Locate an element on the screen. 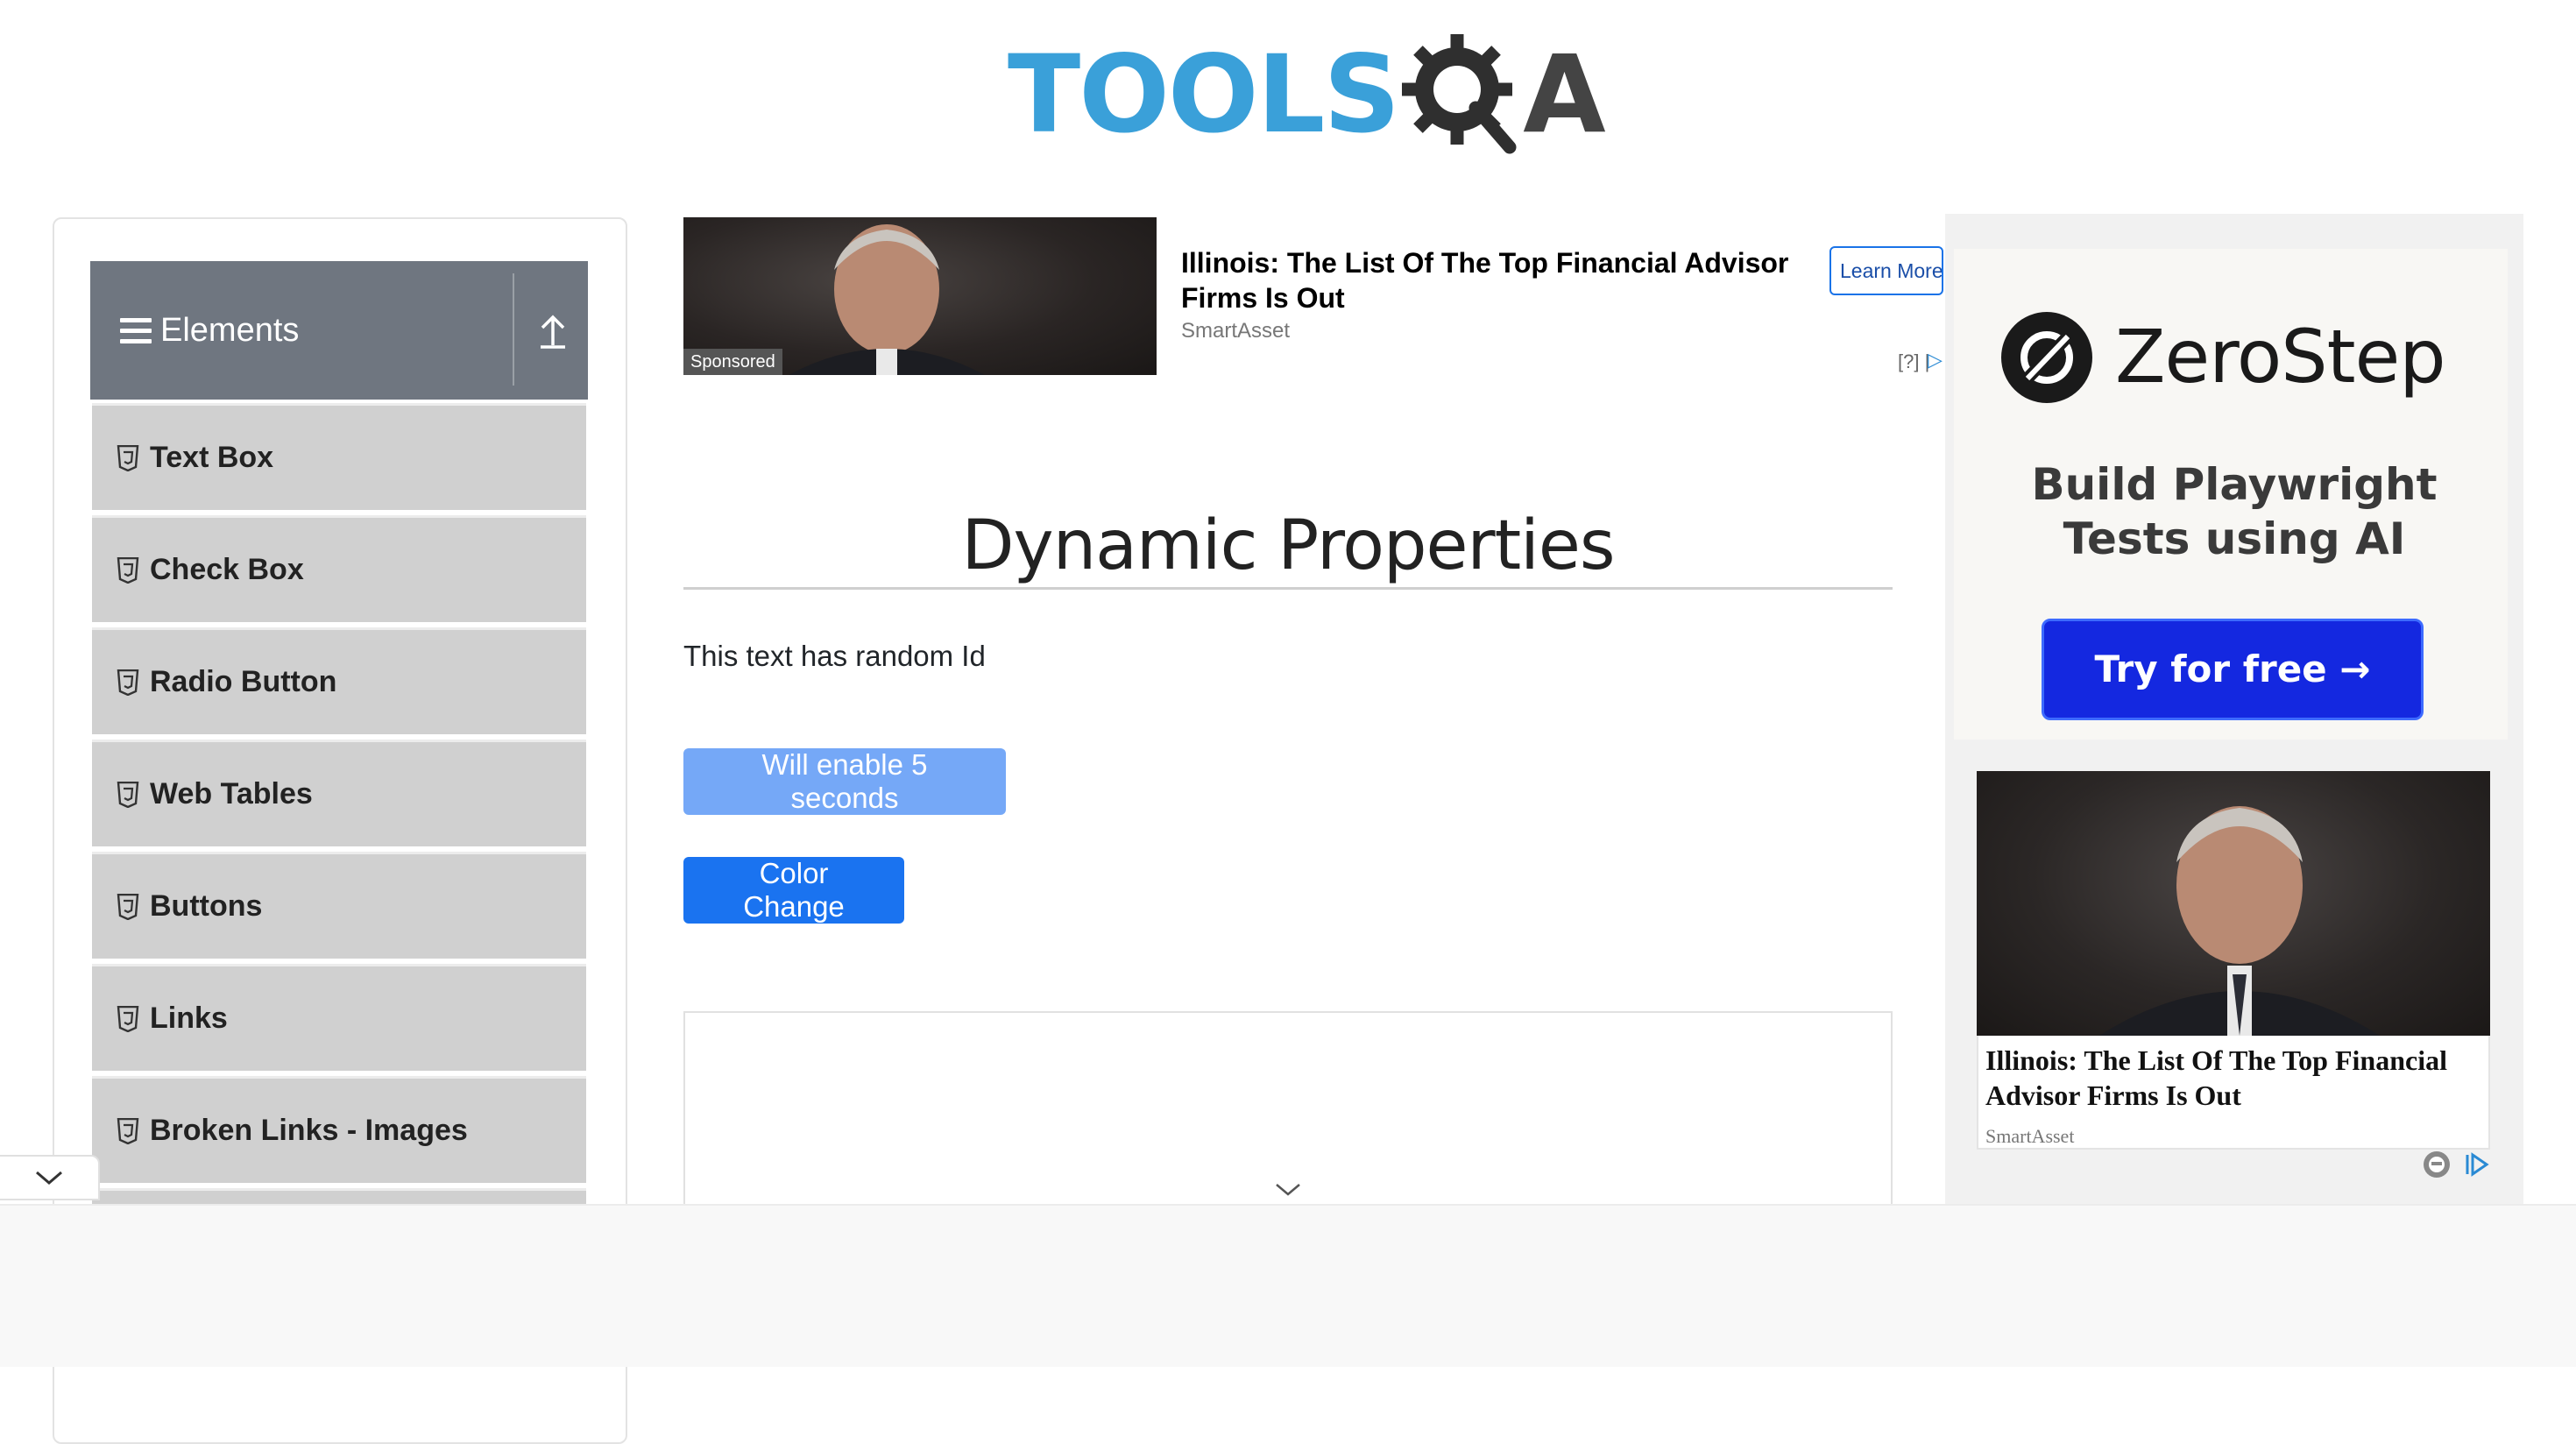  random-id-text: This text has random Id is located at coordinates (834, 656).